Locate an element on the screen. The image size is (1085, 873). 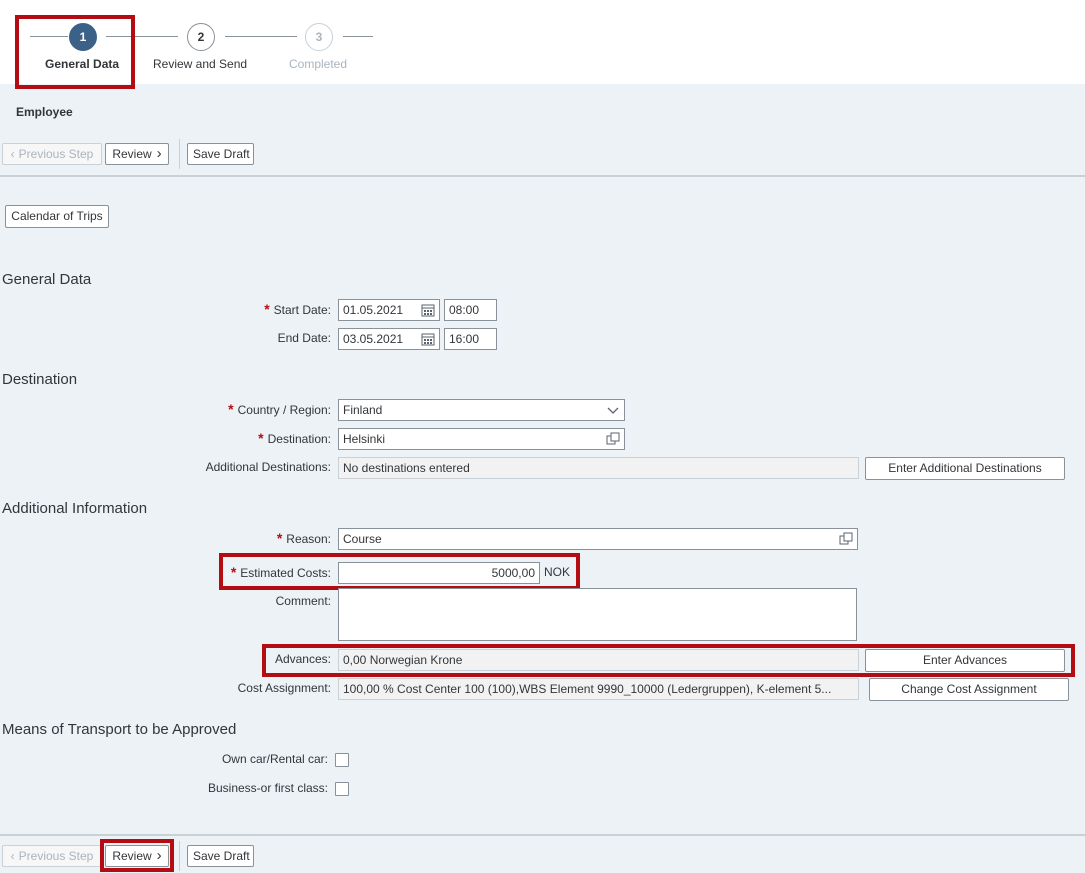
roadmap-step-2-label: Review and Send is located at coordinates (200, 64).